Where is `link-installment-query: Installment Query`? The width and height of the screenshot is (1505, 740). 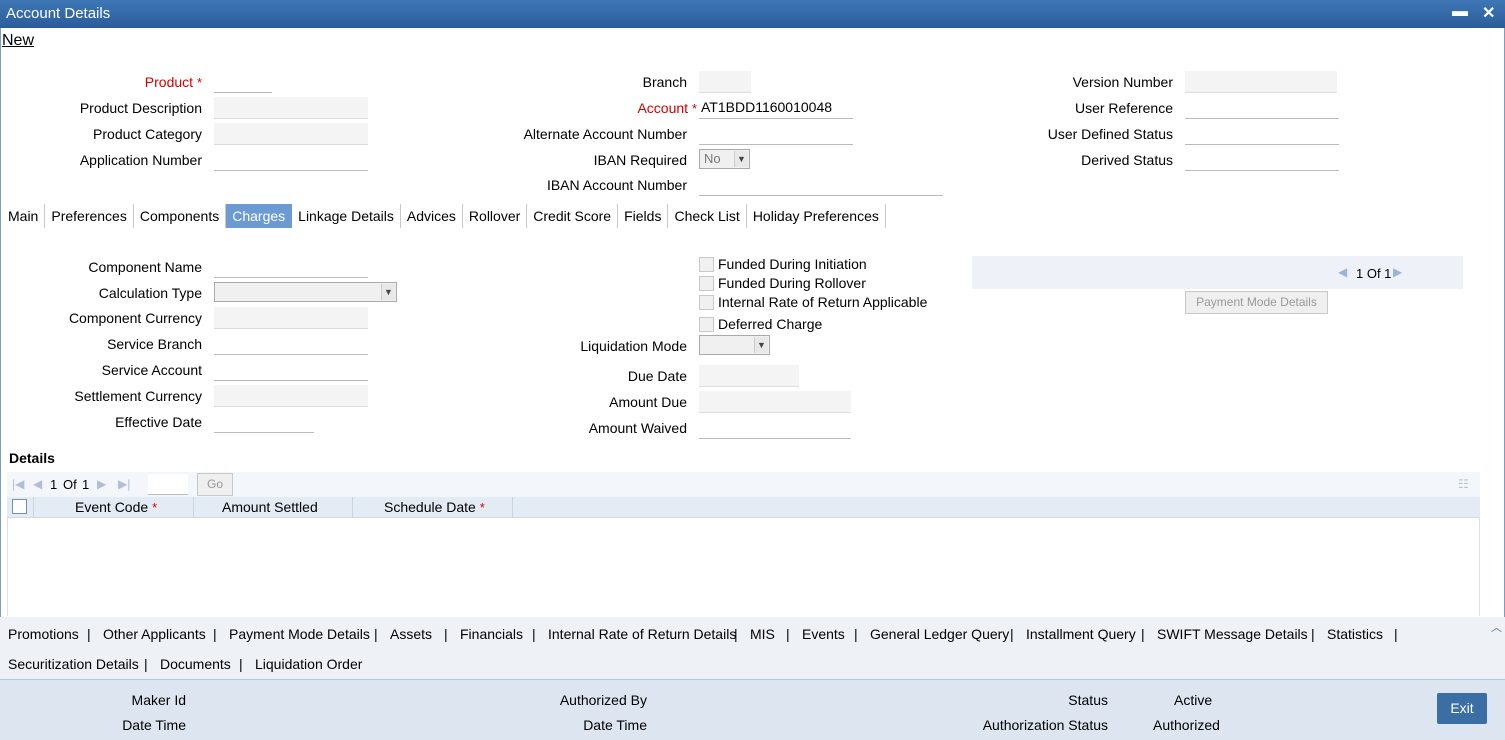 link-installment-query: Installment Query is located at coordinates (1081, 634).